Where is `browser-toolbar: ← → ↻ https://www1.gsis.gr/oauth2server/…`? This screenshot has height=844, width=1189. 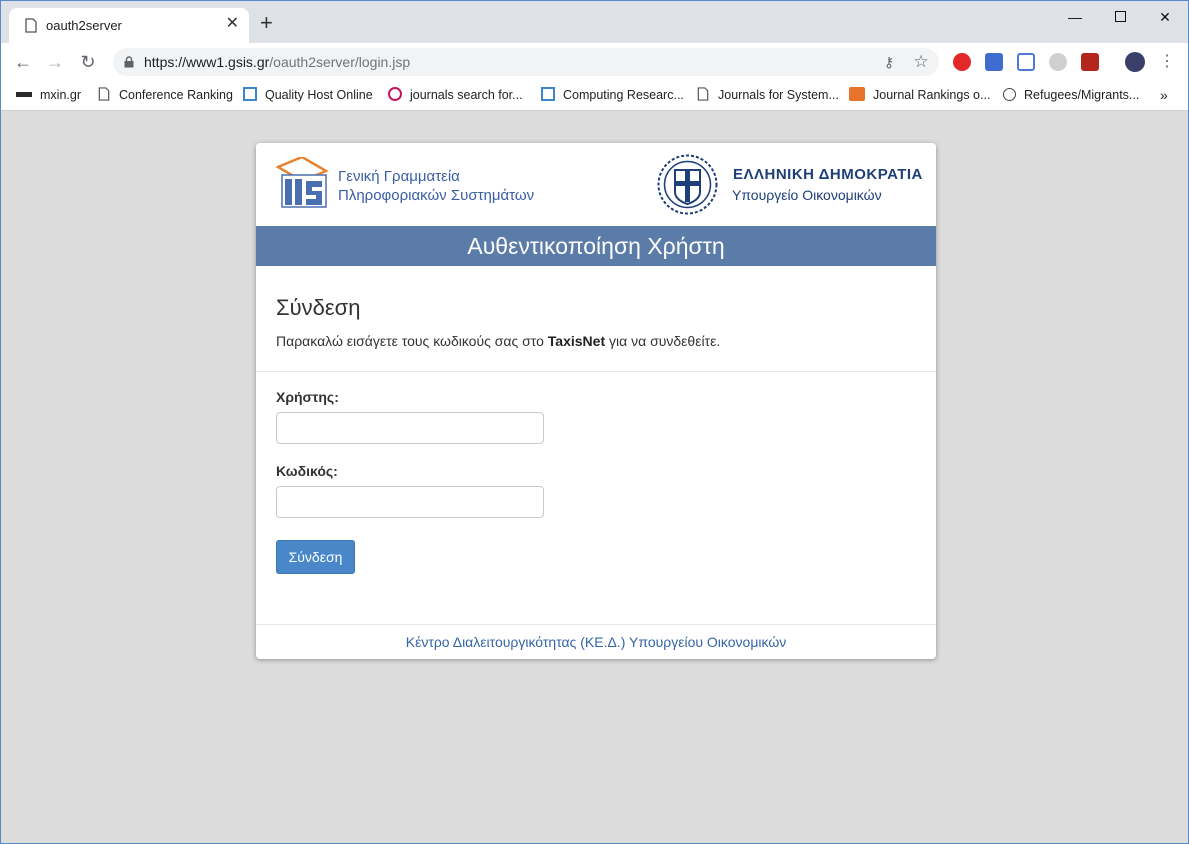
browser-toolbar: ← → ↻ https://www1.gsis.gr/oauth2server/… is located at coordinates (594, 61).